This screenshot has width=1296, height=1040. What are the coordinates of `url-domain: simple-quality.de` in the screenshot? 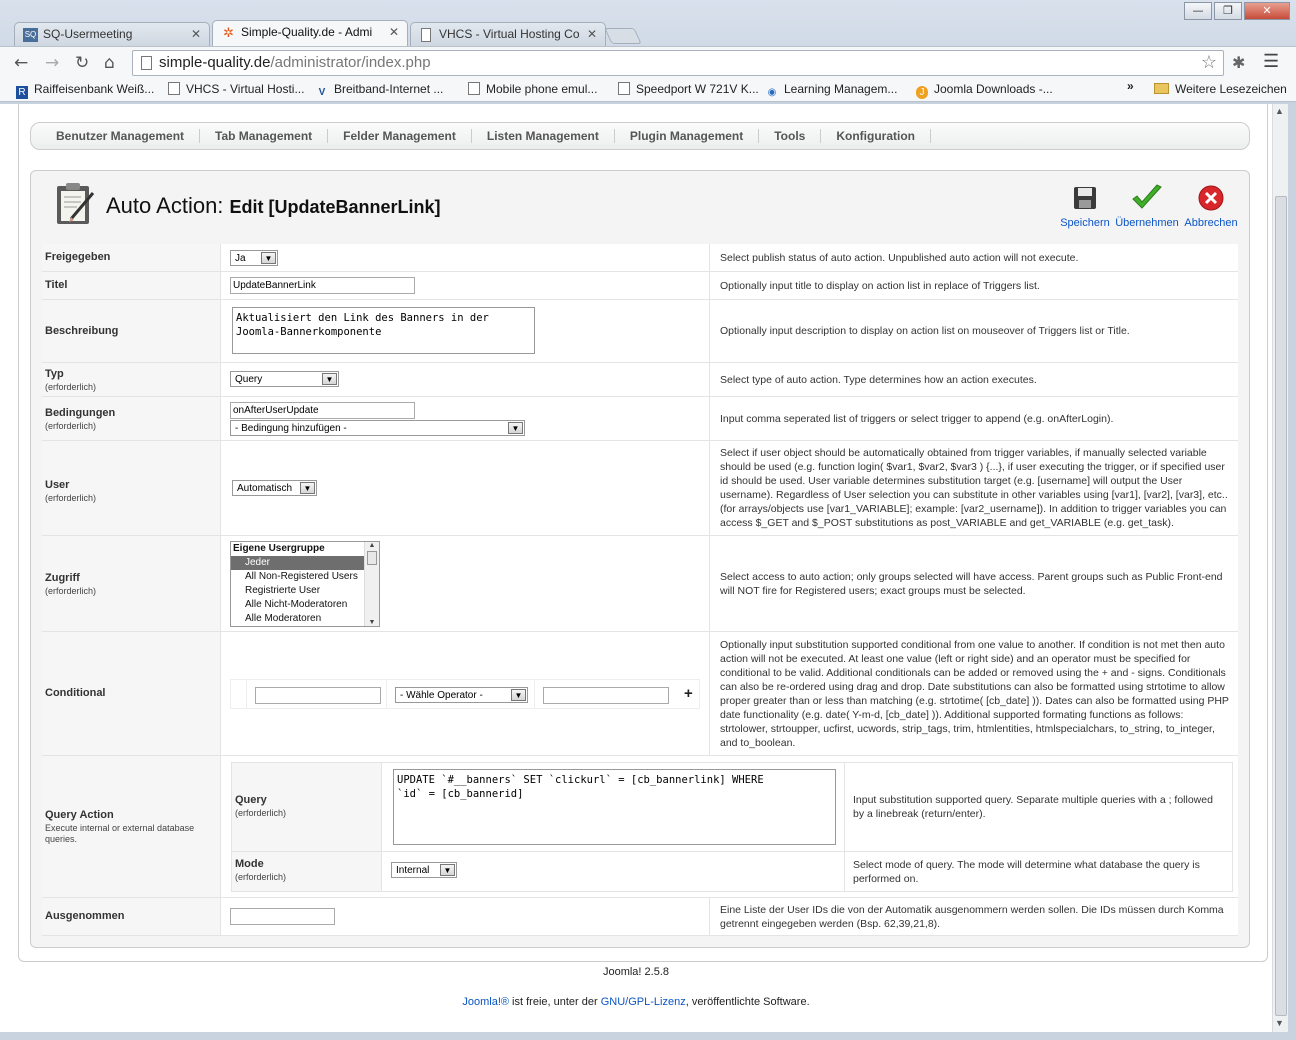 It's located at (215, 62).